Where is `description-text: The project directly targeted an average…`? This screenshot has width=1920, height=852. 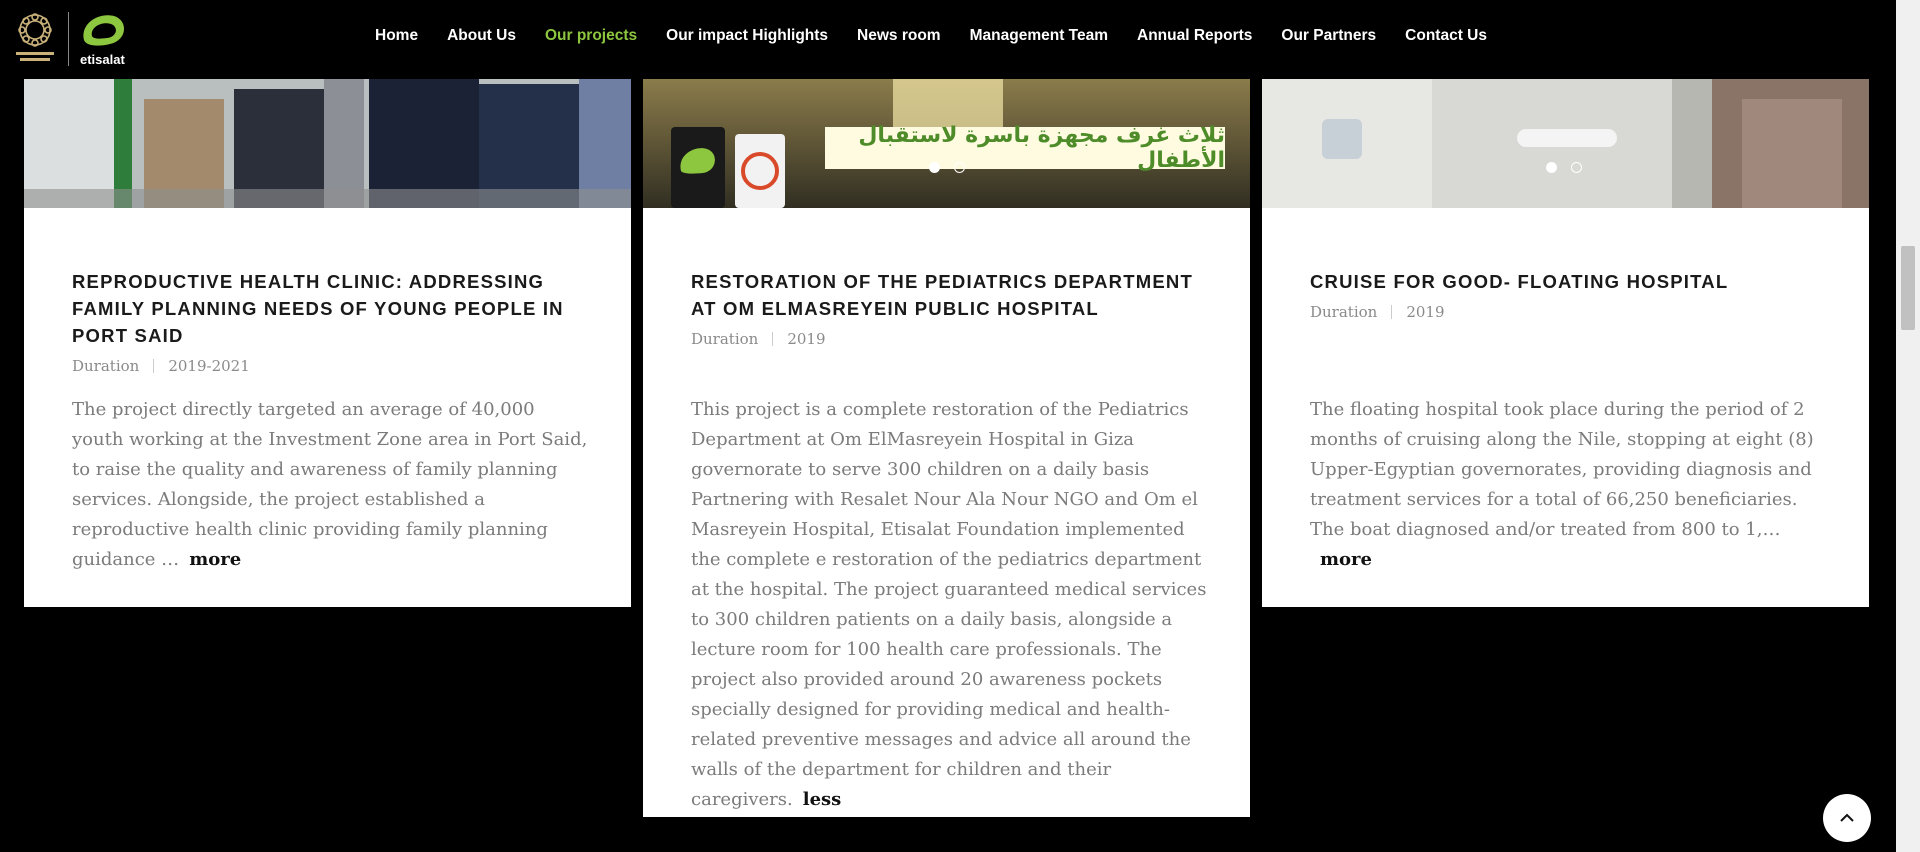 description-text: The project directly targeted an average… is located at coordinates (330, 484).